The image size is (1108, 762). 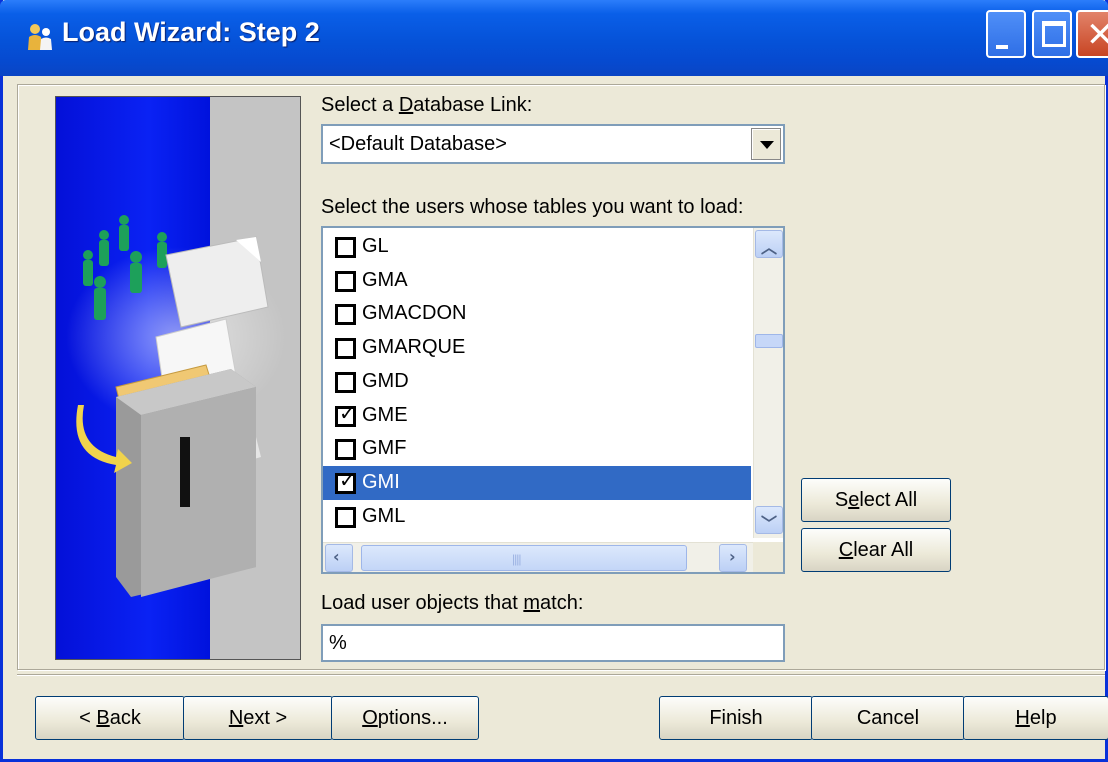 I want to click on user-name: GML, so click(x=384, y=515).